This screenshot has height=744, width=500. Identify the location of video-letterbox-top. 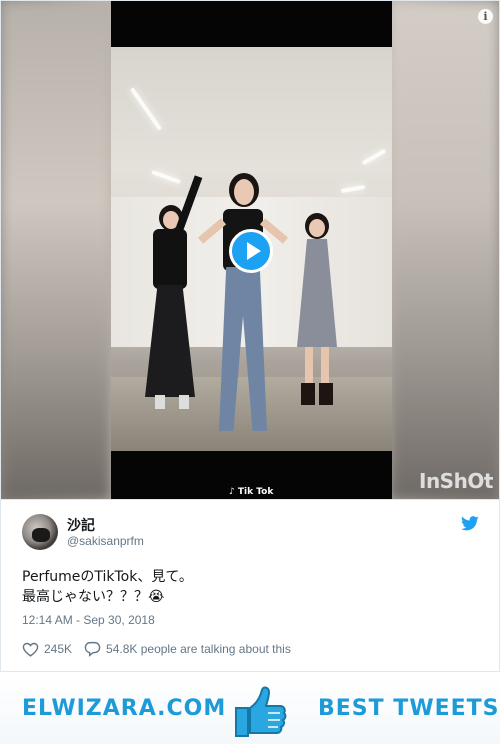
(251, 24).